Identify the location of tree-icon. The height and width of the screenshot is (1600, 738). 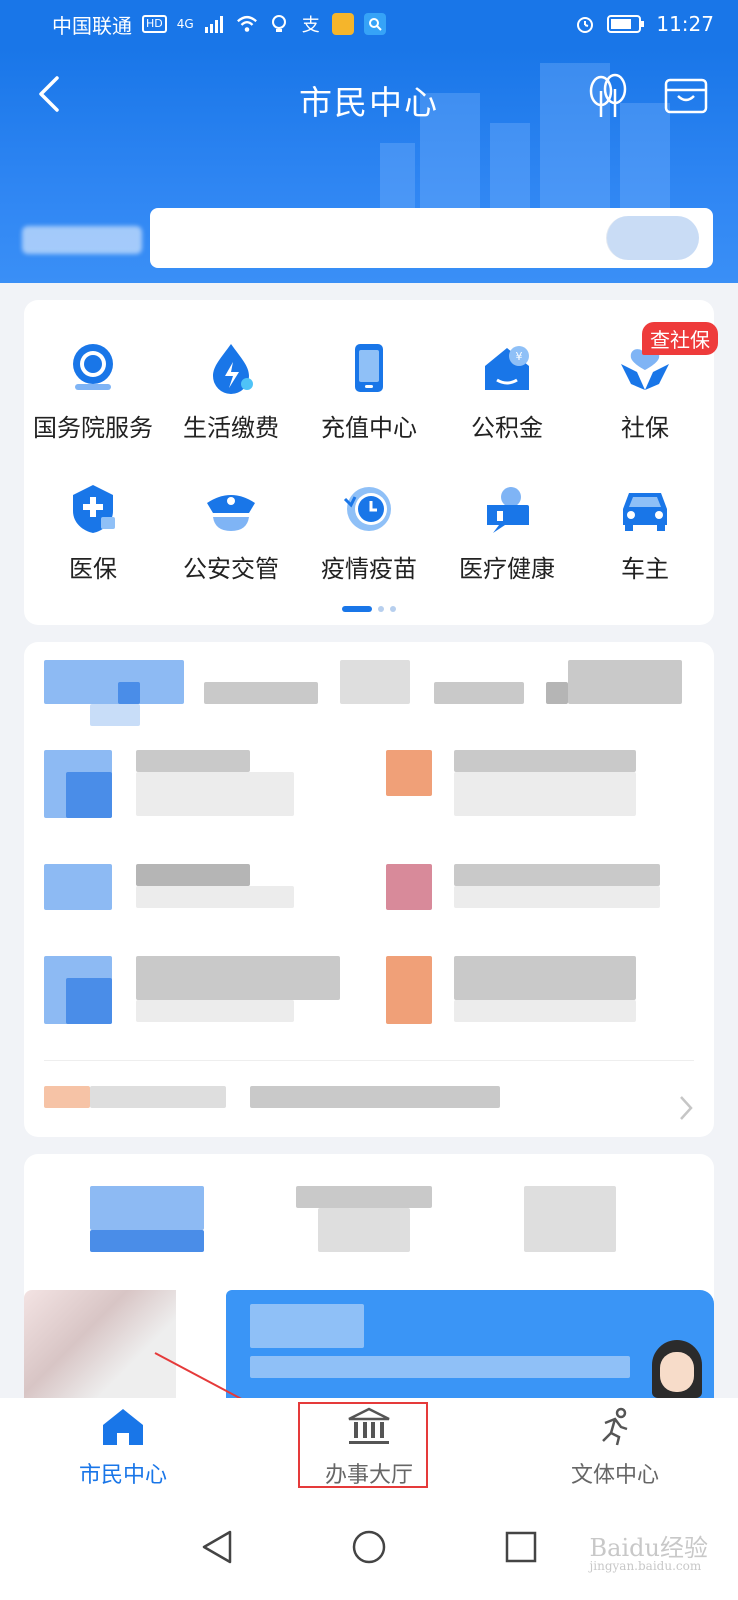
(608, 98).